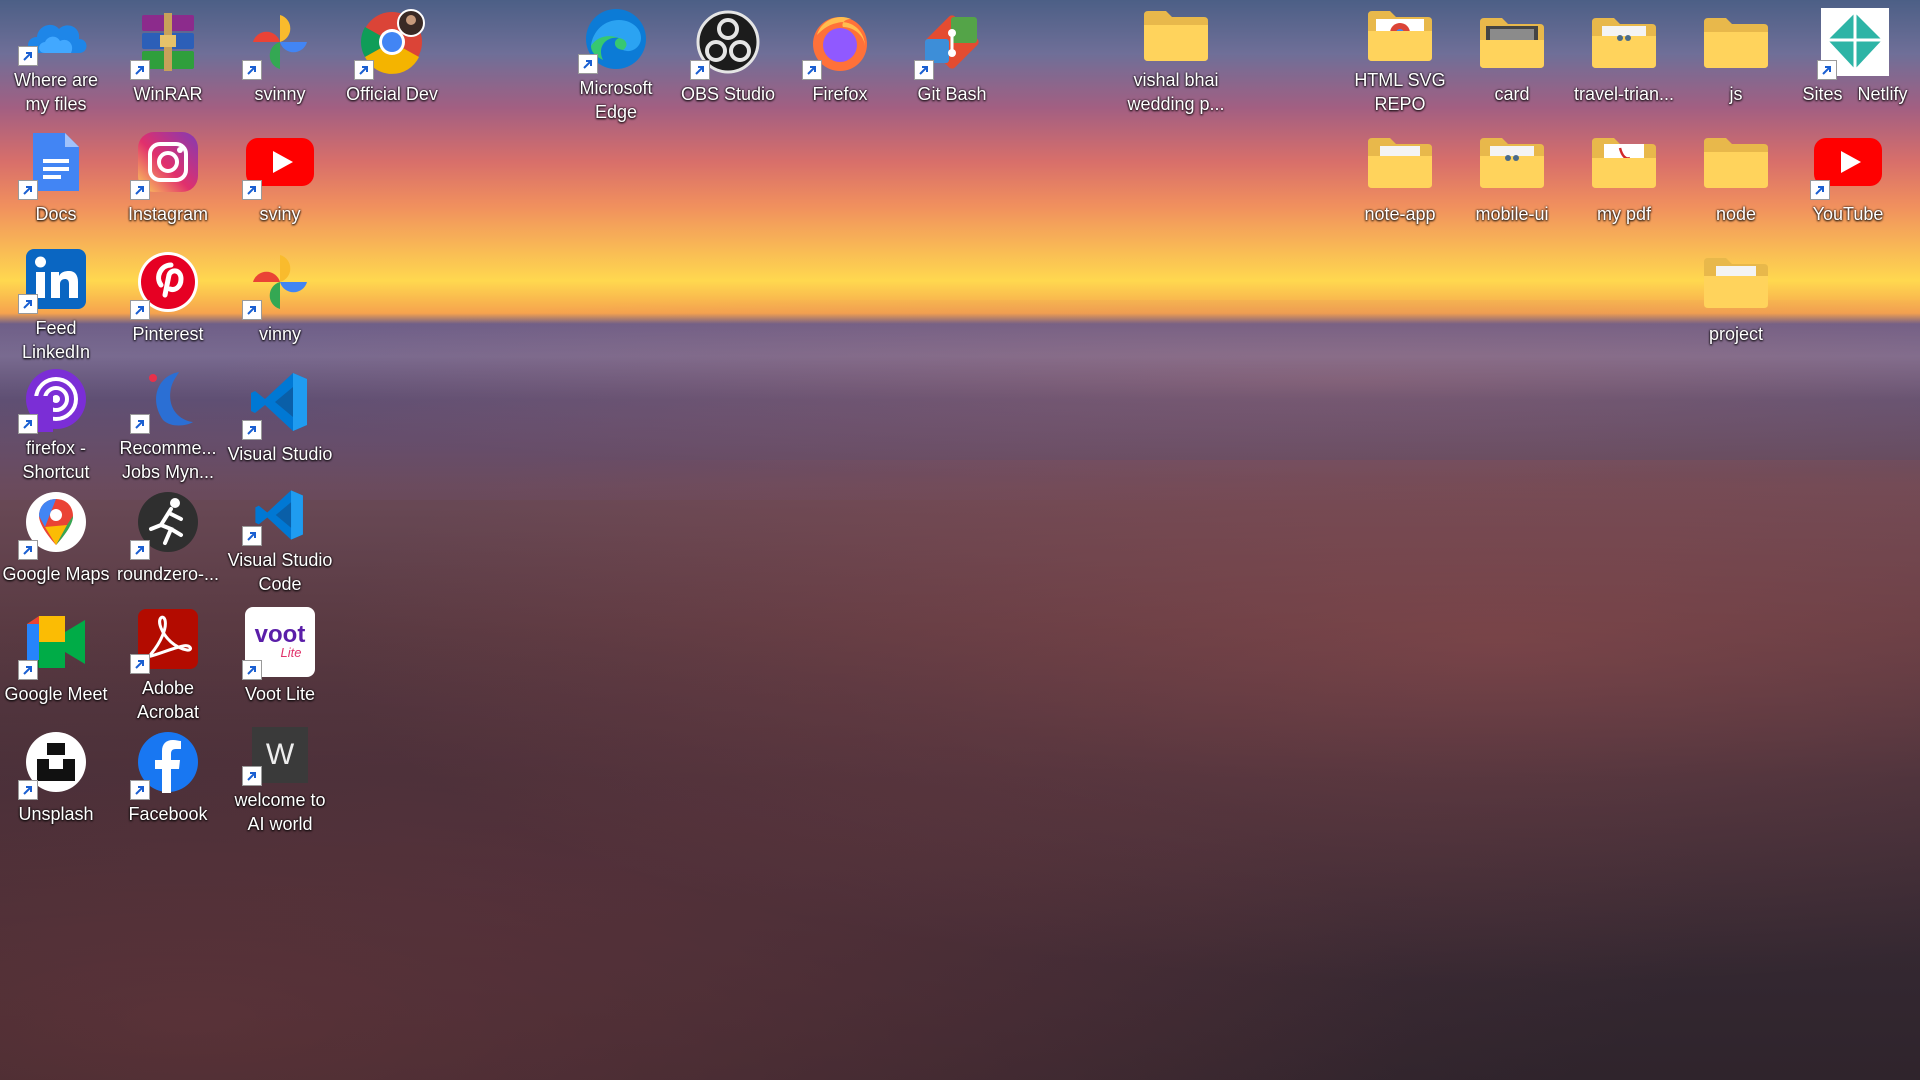  Describe the element at coordinates (280, 454) in the screenshot. I see `icon-label: Visual Studio` at that location.